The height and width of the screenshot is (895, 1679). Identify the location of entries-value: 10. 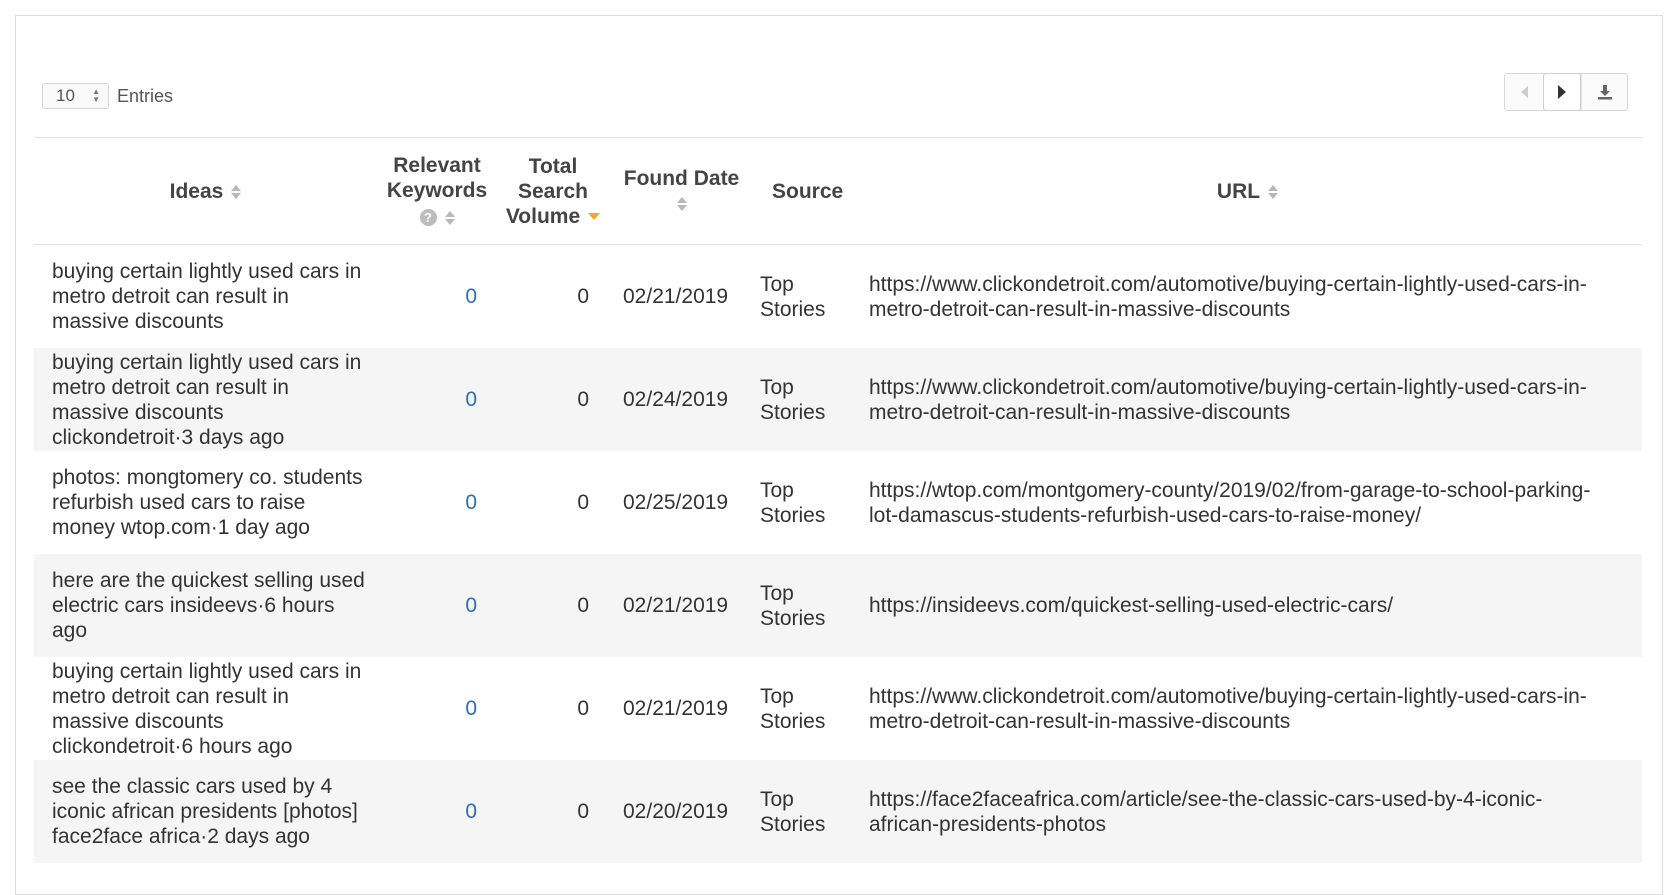
(65, 95).